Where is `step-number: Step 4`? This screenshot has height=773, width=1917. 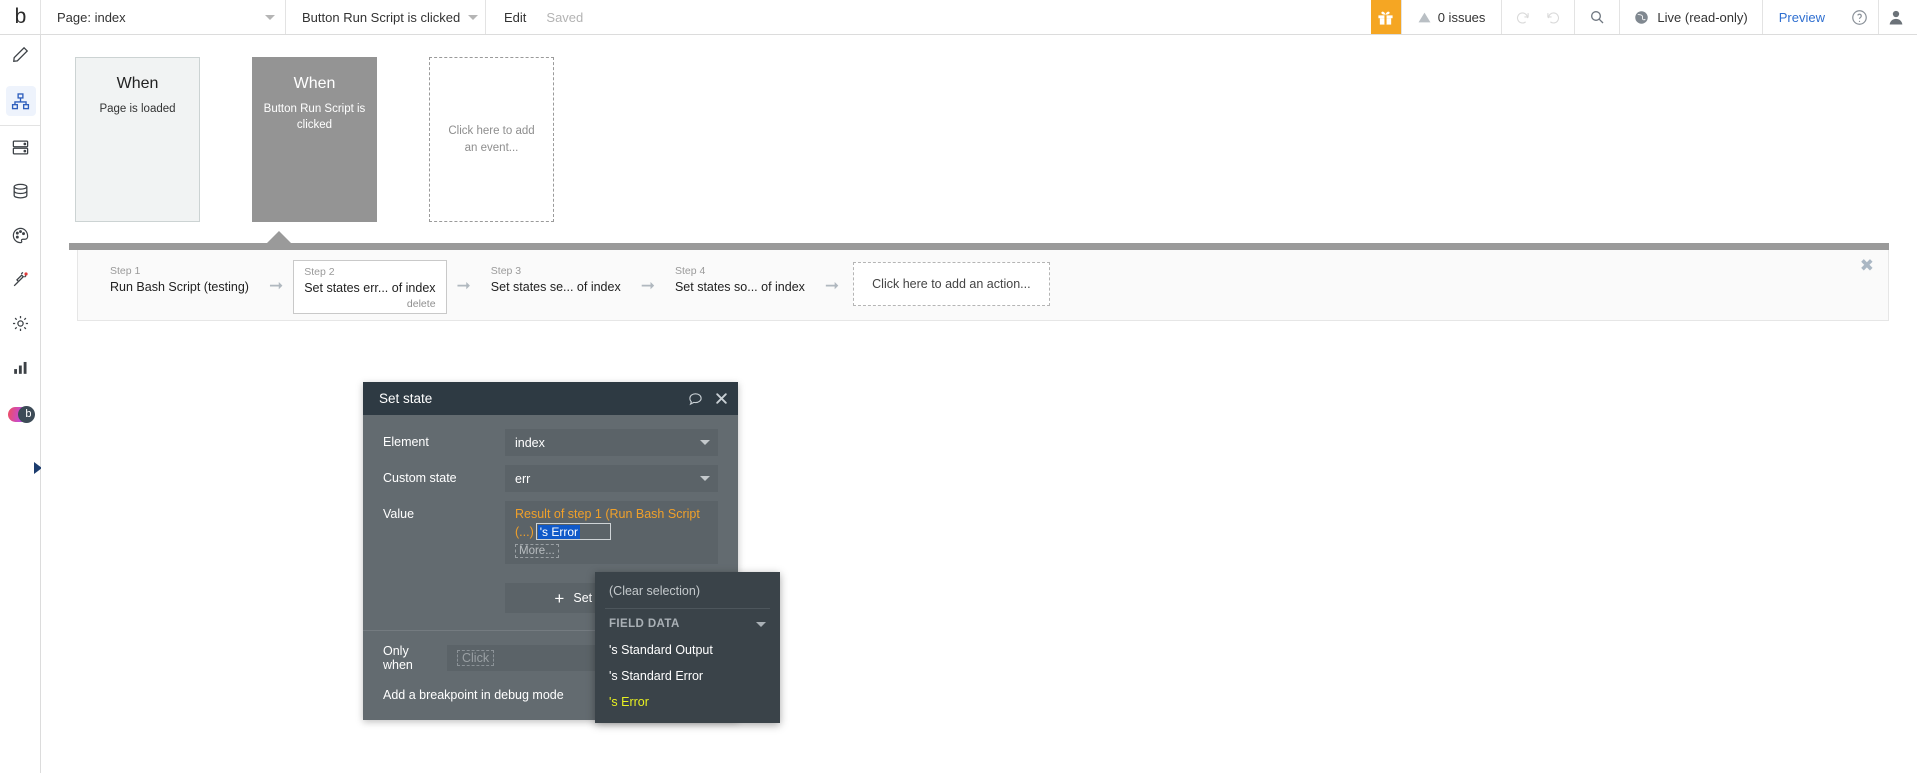
step-number: Step 4 is located at coordinates (690, 271).